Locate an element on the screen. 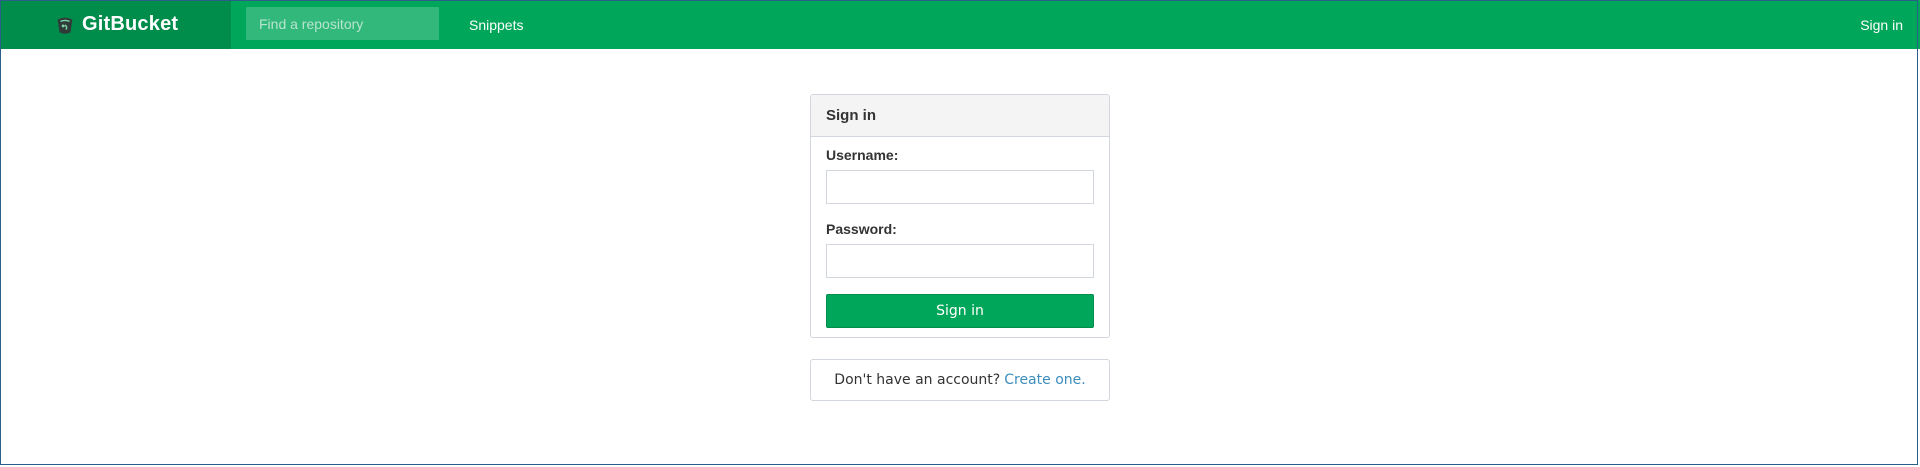  brand-link: GitBucket is located at coordinates (115, 24).